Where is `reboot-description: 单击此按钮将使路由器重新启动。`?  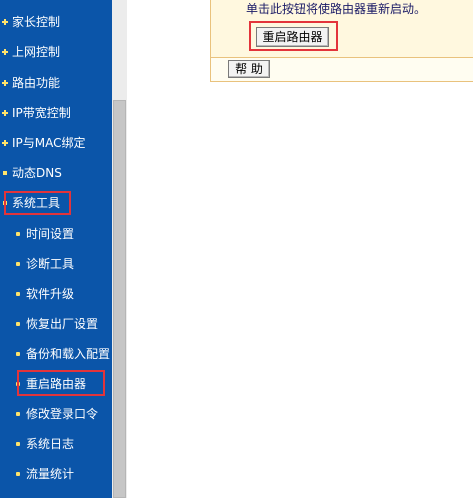 reboot-description: 单击此按钮将使路由器重新启动。 is located at coordinates (336, 9).